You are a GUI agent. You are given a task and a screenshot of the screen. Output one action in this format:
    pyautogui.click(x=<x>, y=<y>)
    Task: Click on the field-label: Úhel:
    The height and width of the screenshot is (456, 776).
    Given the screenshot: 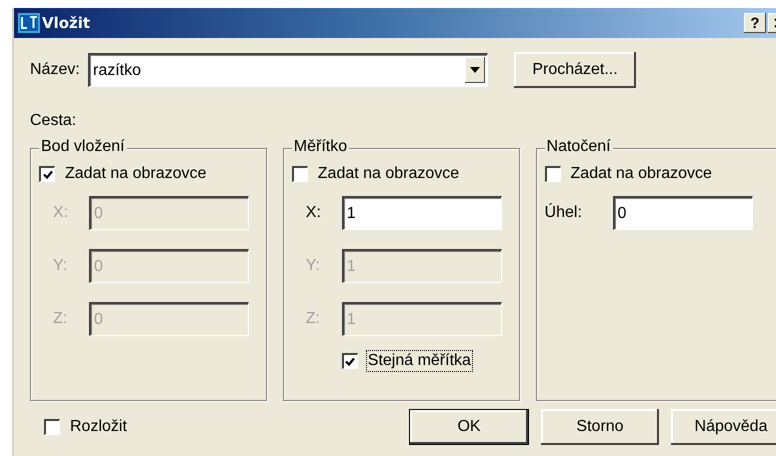 What is the action you would take?
    pyautogui.click(x=563, y=213)
    